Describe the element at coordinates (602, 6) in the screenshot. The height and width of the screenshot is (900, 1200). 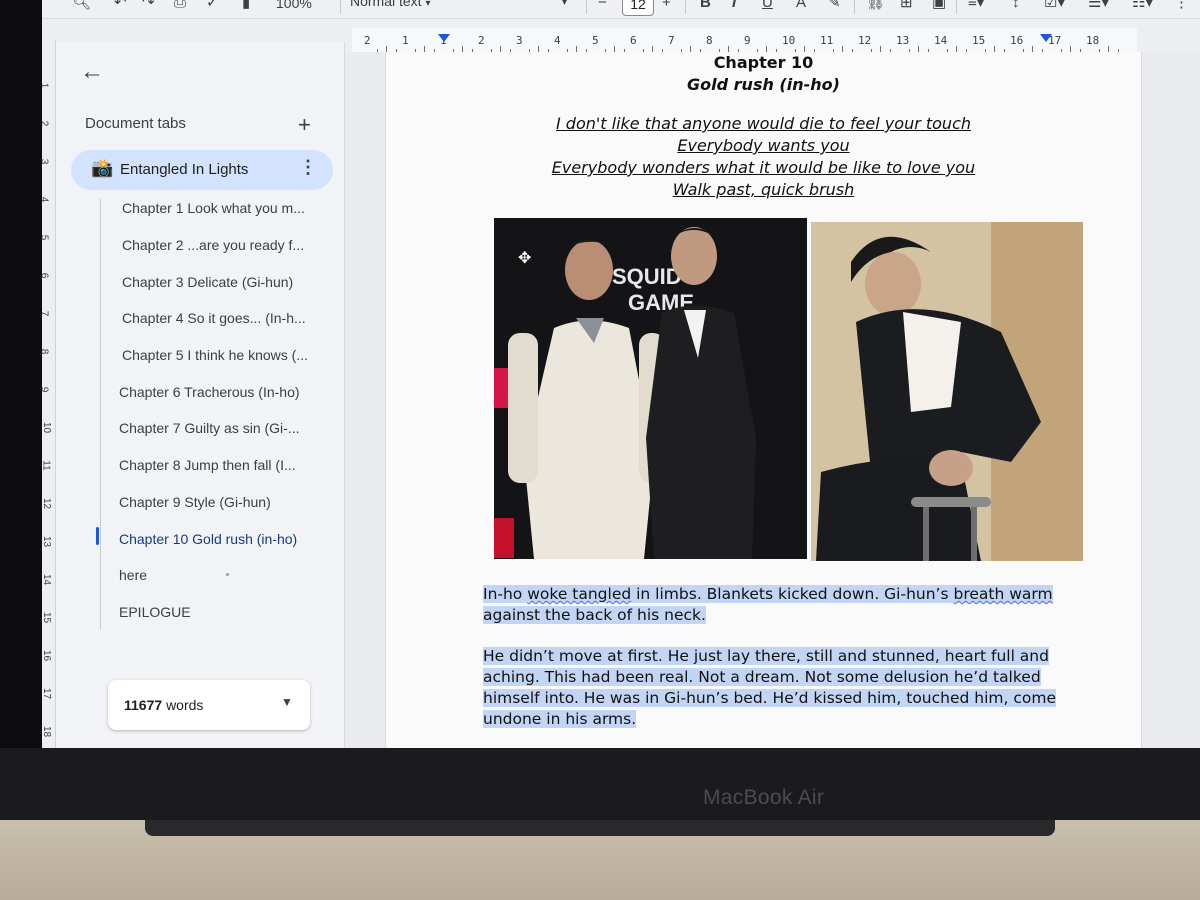
I see `decrease-font-button: −` at that location.